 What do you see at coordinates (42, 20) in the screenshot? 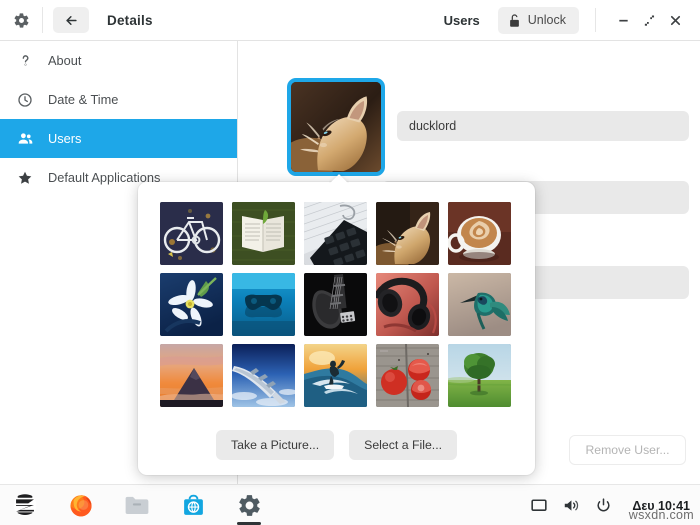
I see `titlebar-divider` at bounding box center [42, 20].